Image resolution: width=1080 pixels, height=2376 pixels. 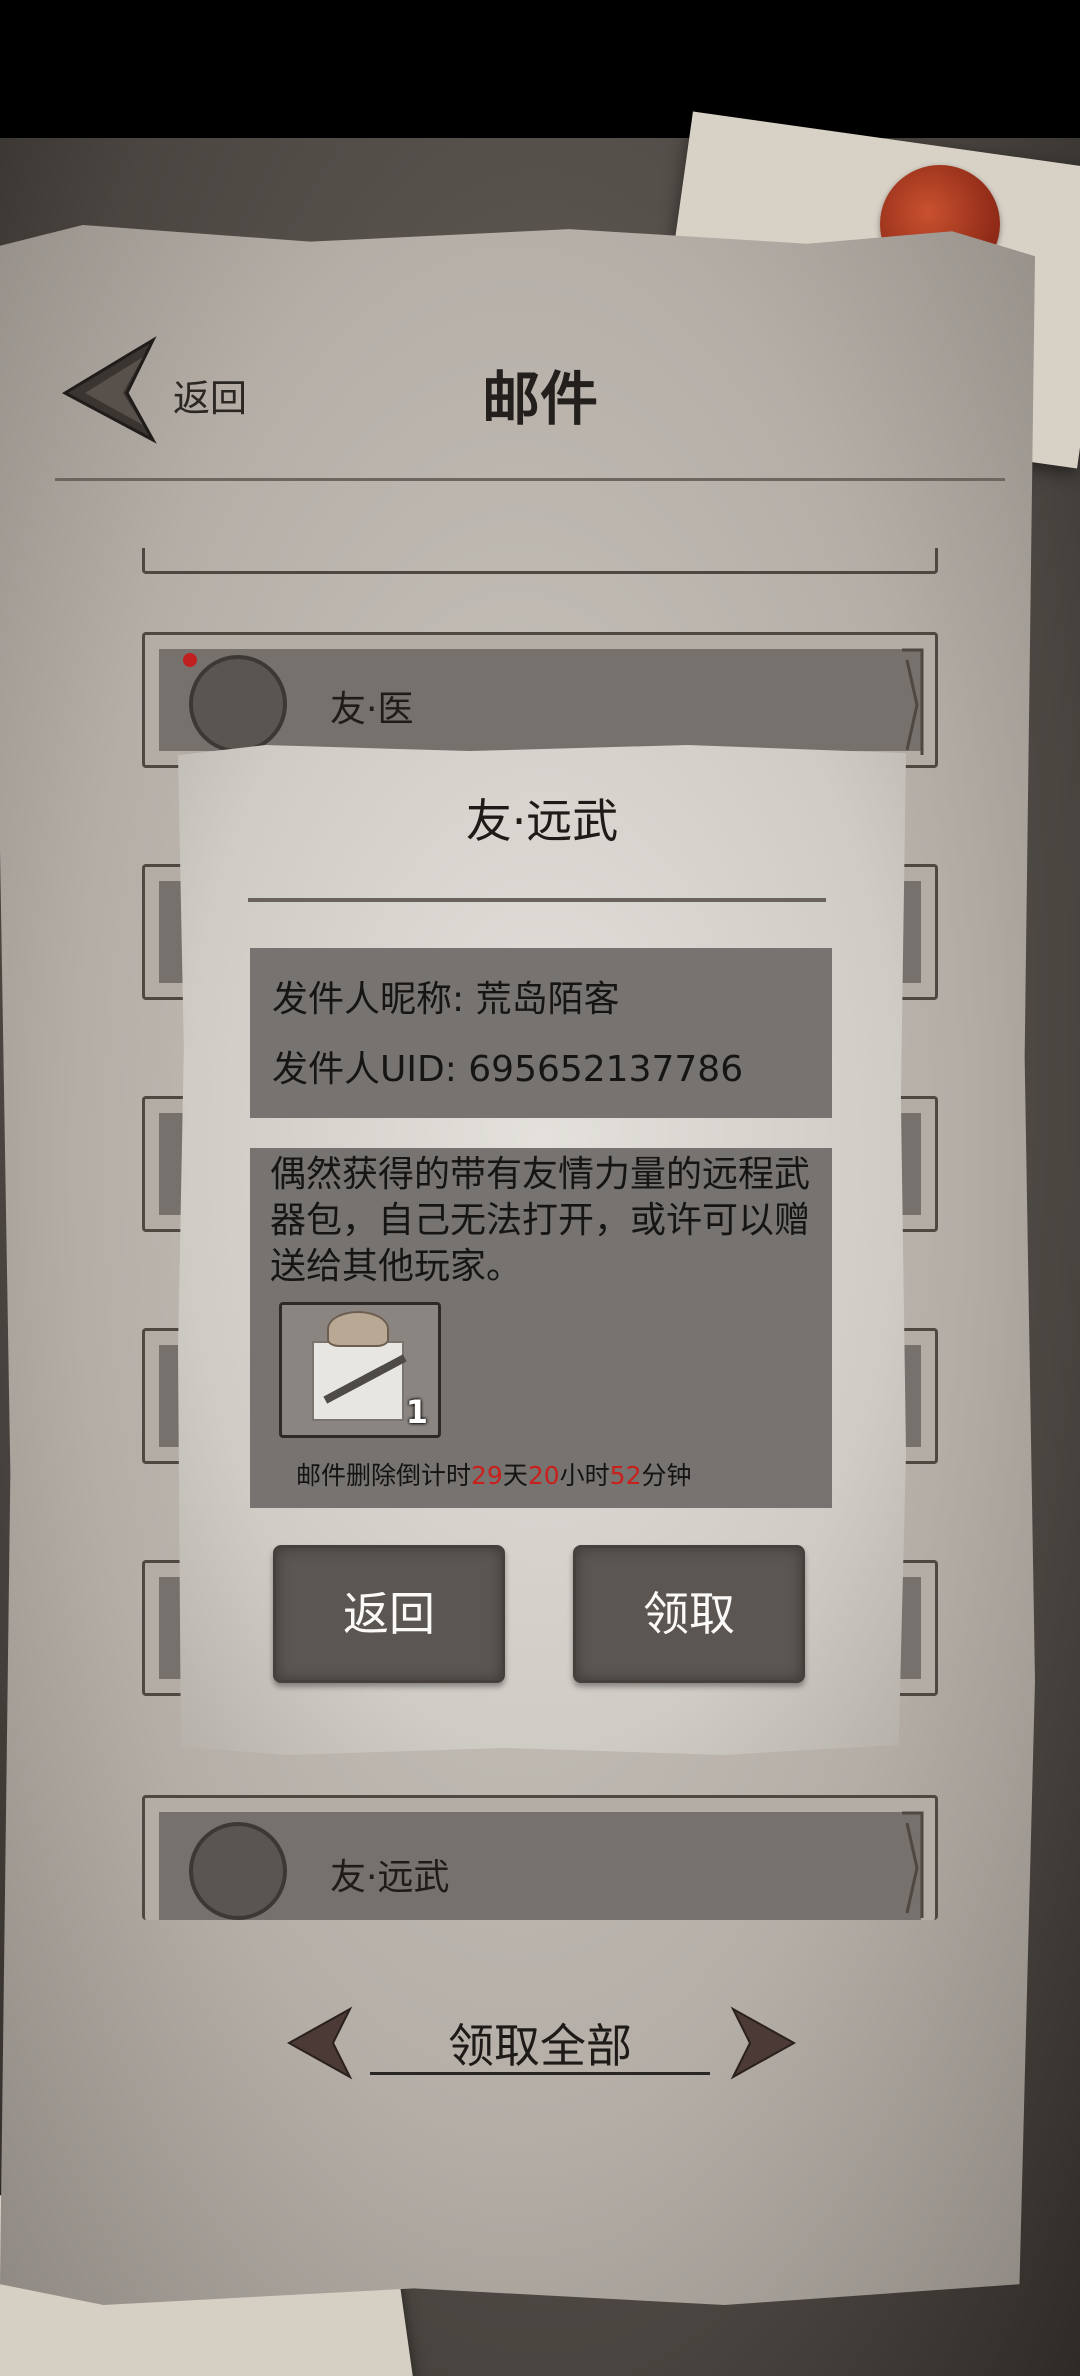 I want to click on dialog-claim-button: 领取, so click(x=689, y=1614).